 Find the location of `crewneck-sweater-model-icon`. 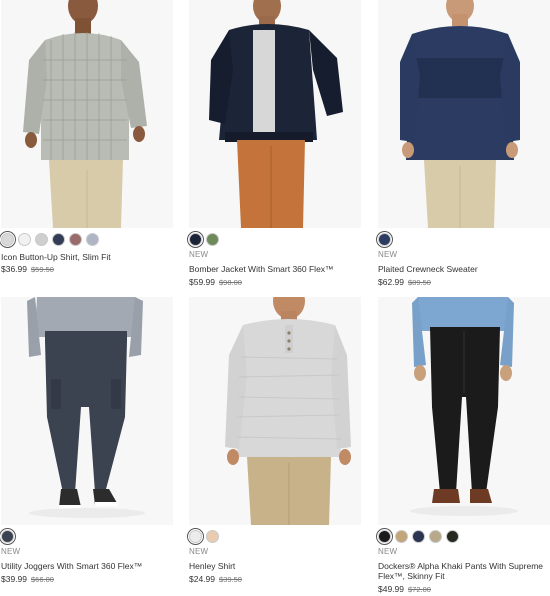

crewneck-sweater-model-icon is located at coordinates (464, 114).